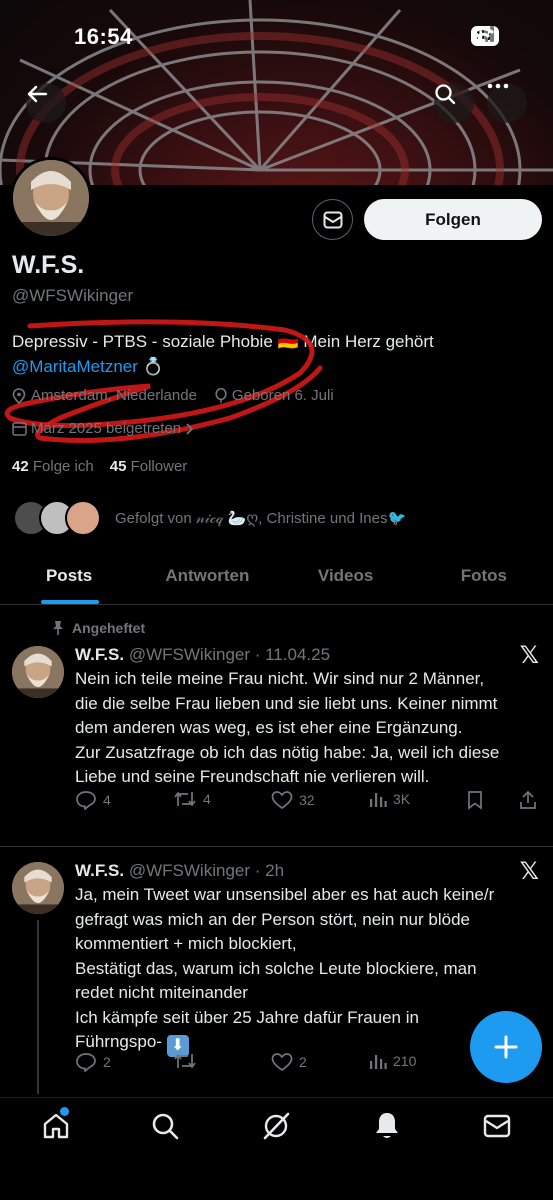 The height and width of the screenshot is (1200, 553). What do you see at coordinates (48, 265) in the screenshot?
I see `profile-name: W.F.S.` at bounding box center [48, 265].